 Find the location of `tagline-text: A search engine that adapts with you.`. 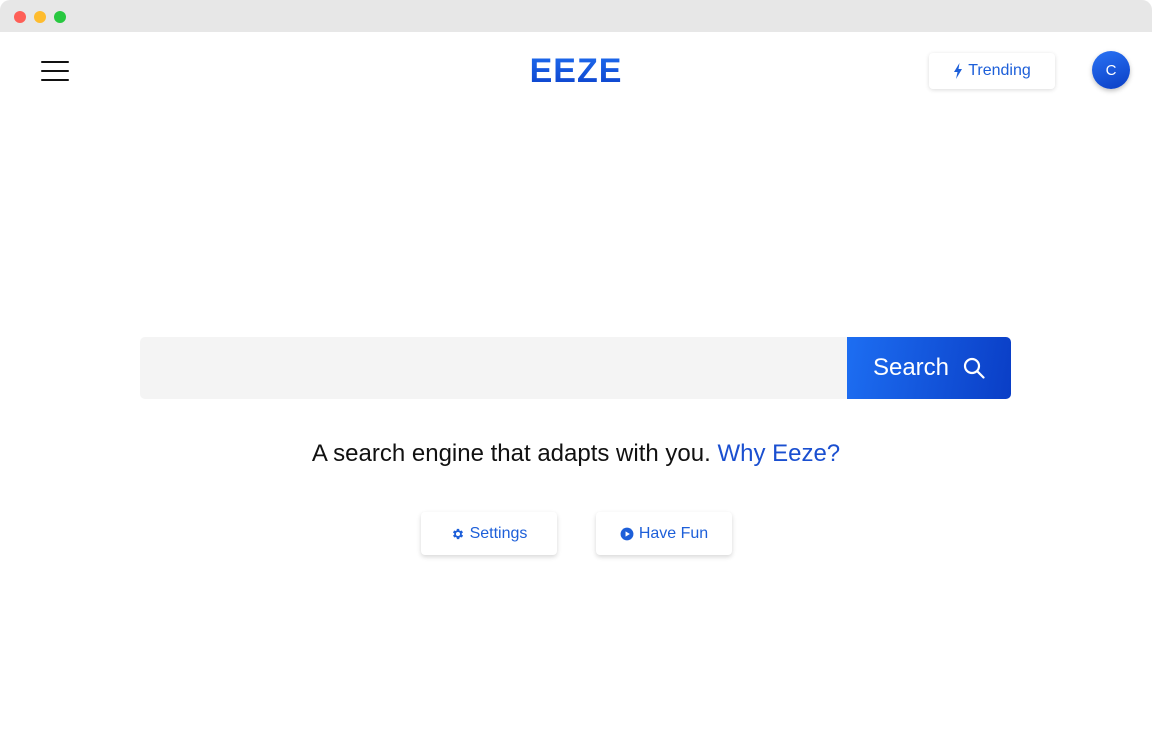

tagline-text: A search engine that adapts with you. is located at coordinates (511, 453).